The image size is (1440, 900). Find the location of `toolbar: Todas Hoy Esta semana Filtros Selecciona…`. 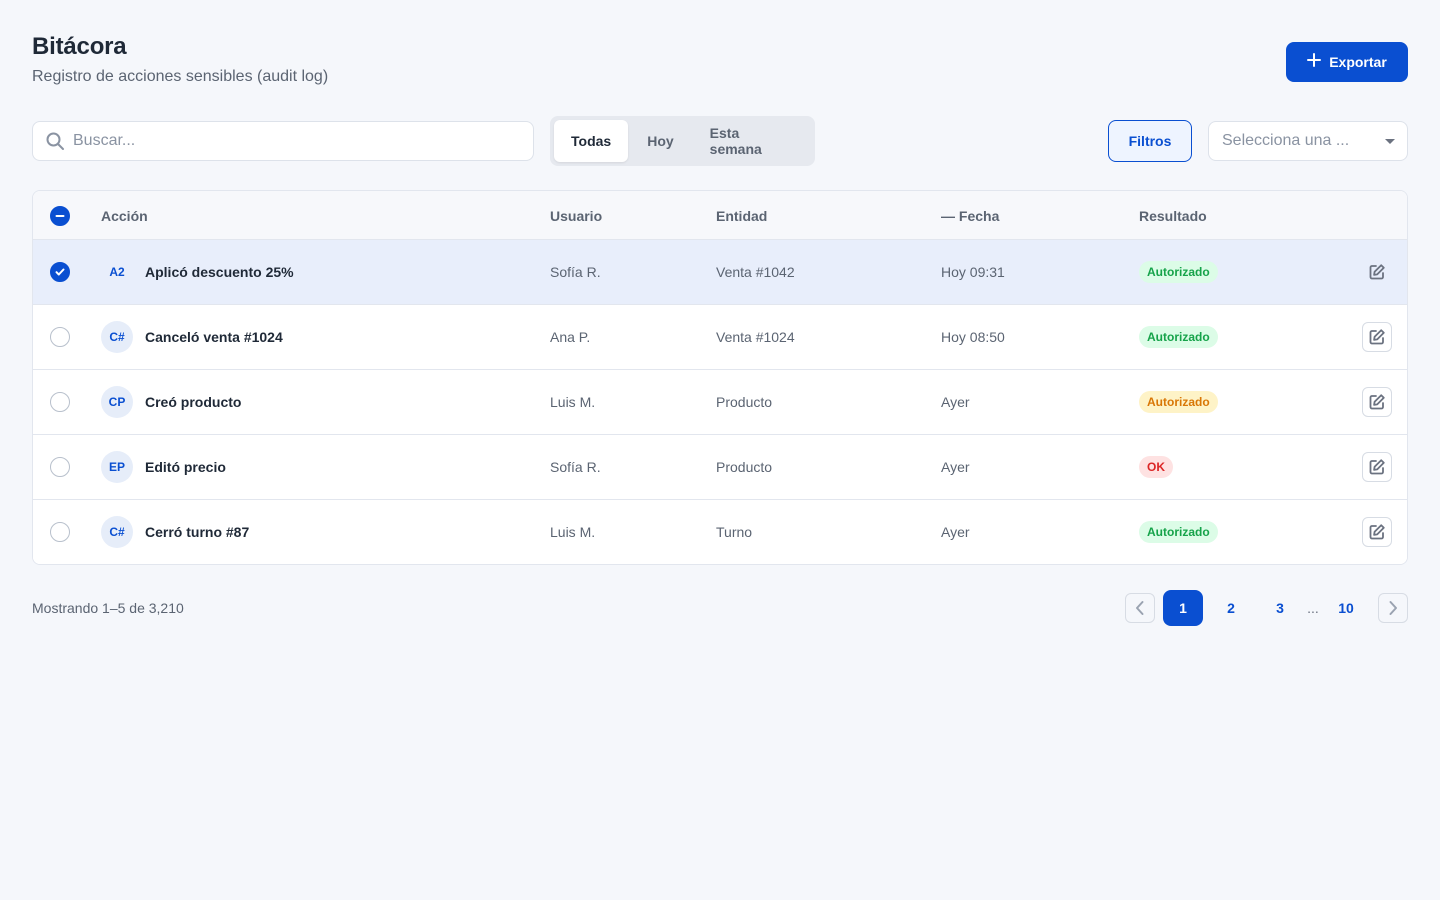

toolbar: Todas Hoy Esta semana Filtros Selecciona… is located at coordinates (720, 141).